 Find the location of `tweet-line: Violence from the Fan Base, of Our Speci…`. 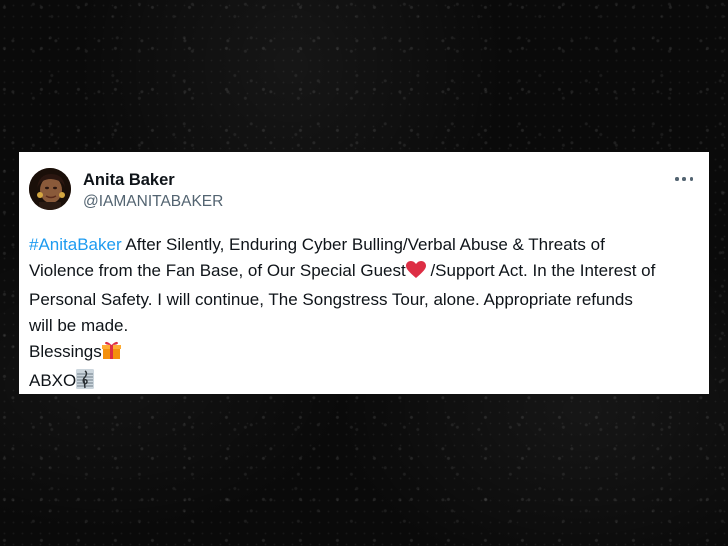

tweet-line: Violence from the Fan Base, of Our Speci… is located at coordinates (364, 272).